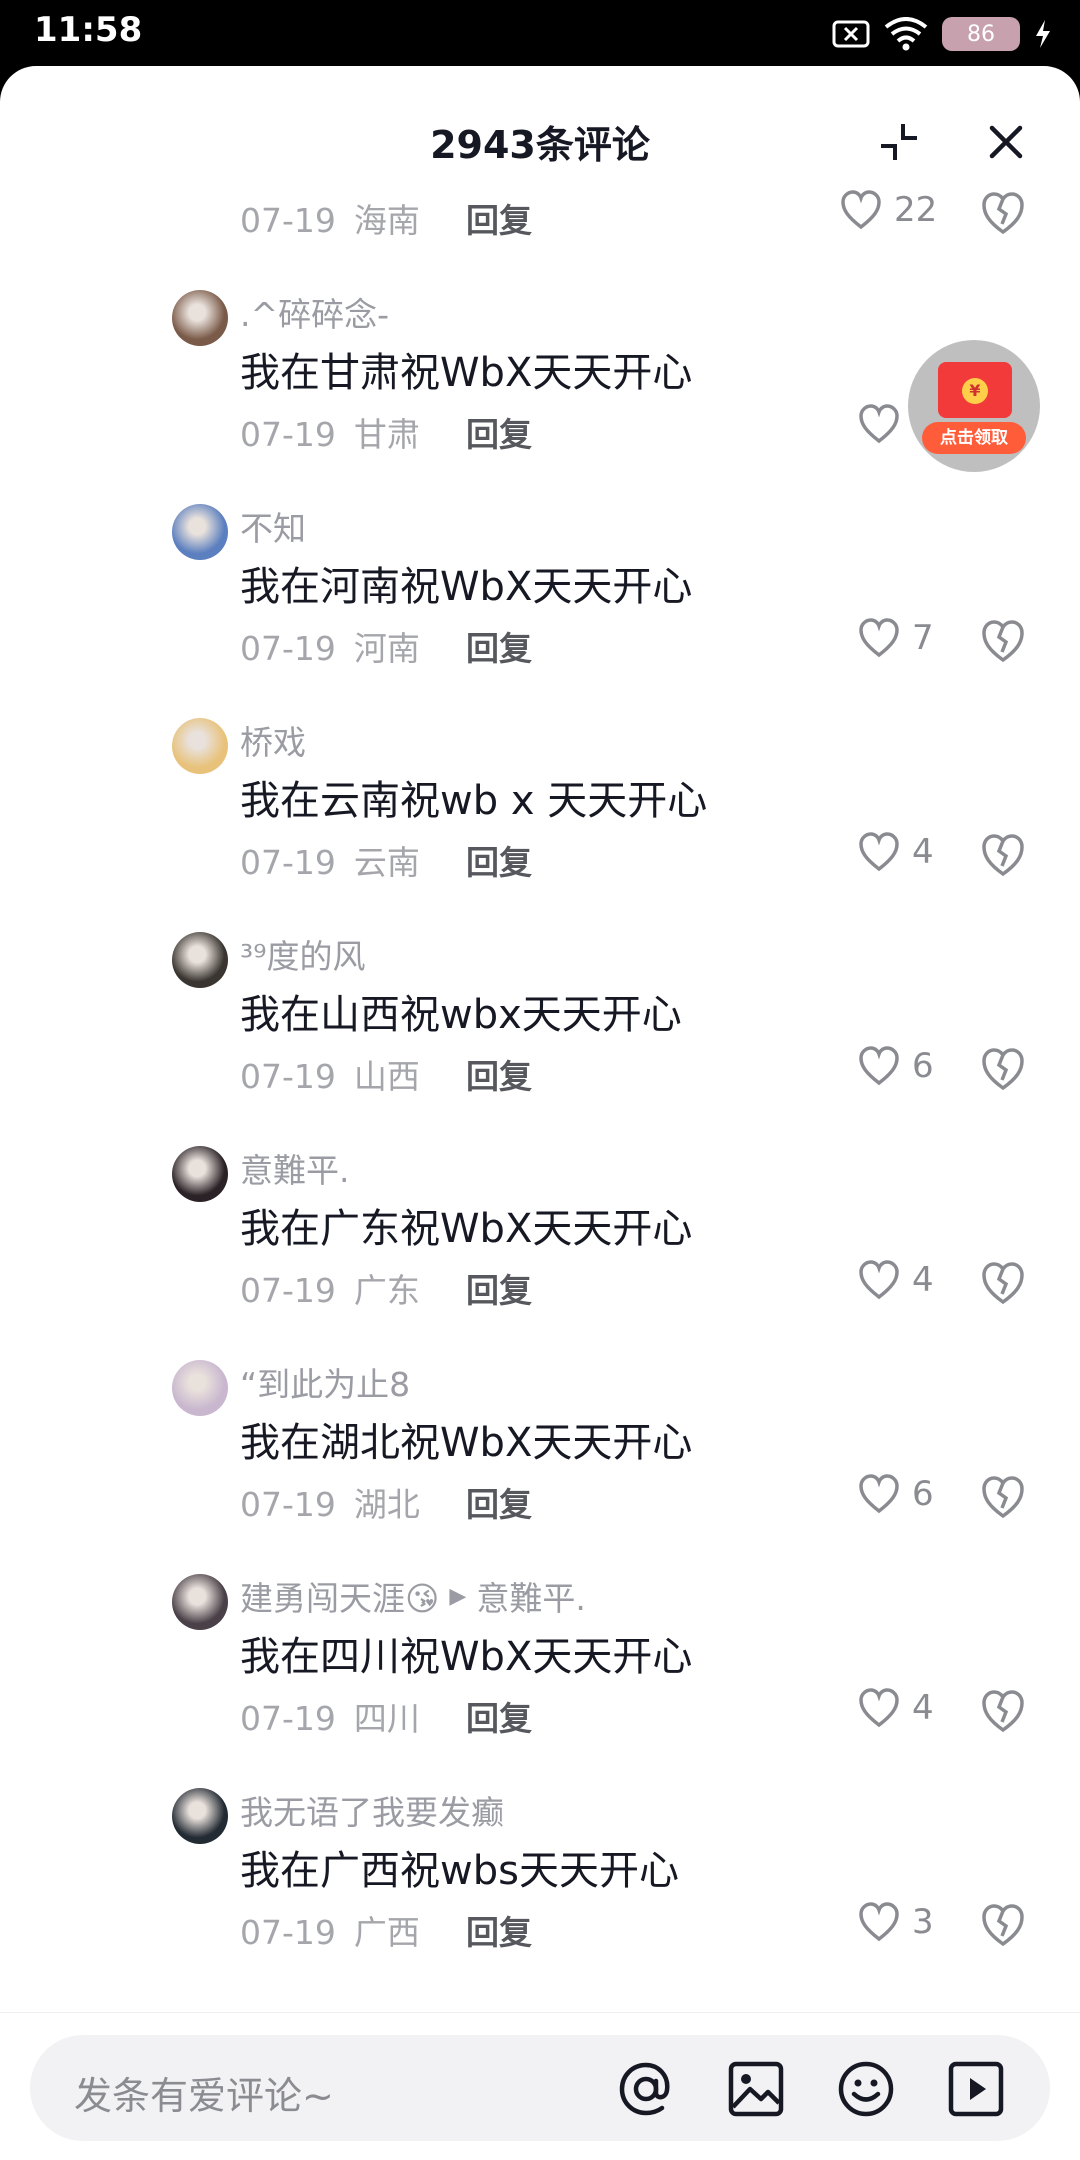  Describe the element at coordinates (386, 1290) in the screenshot. I see `comment-location: 广东` at that location.